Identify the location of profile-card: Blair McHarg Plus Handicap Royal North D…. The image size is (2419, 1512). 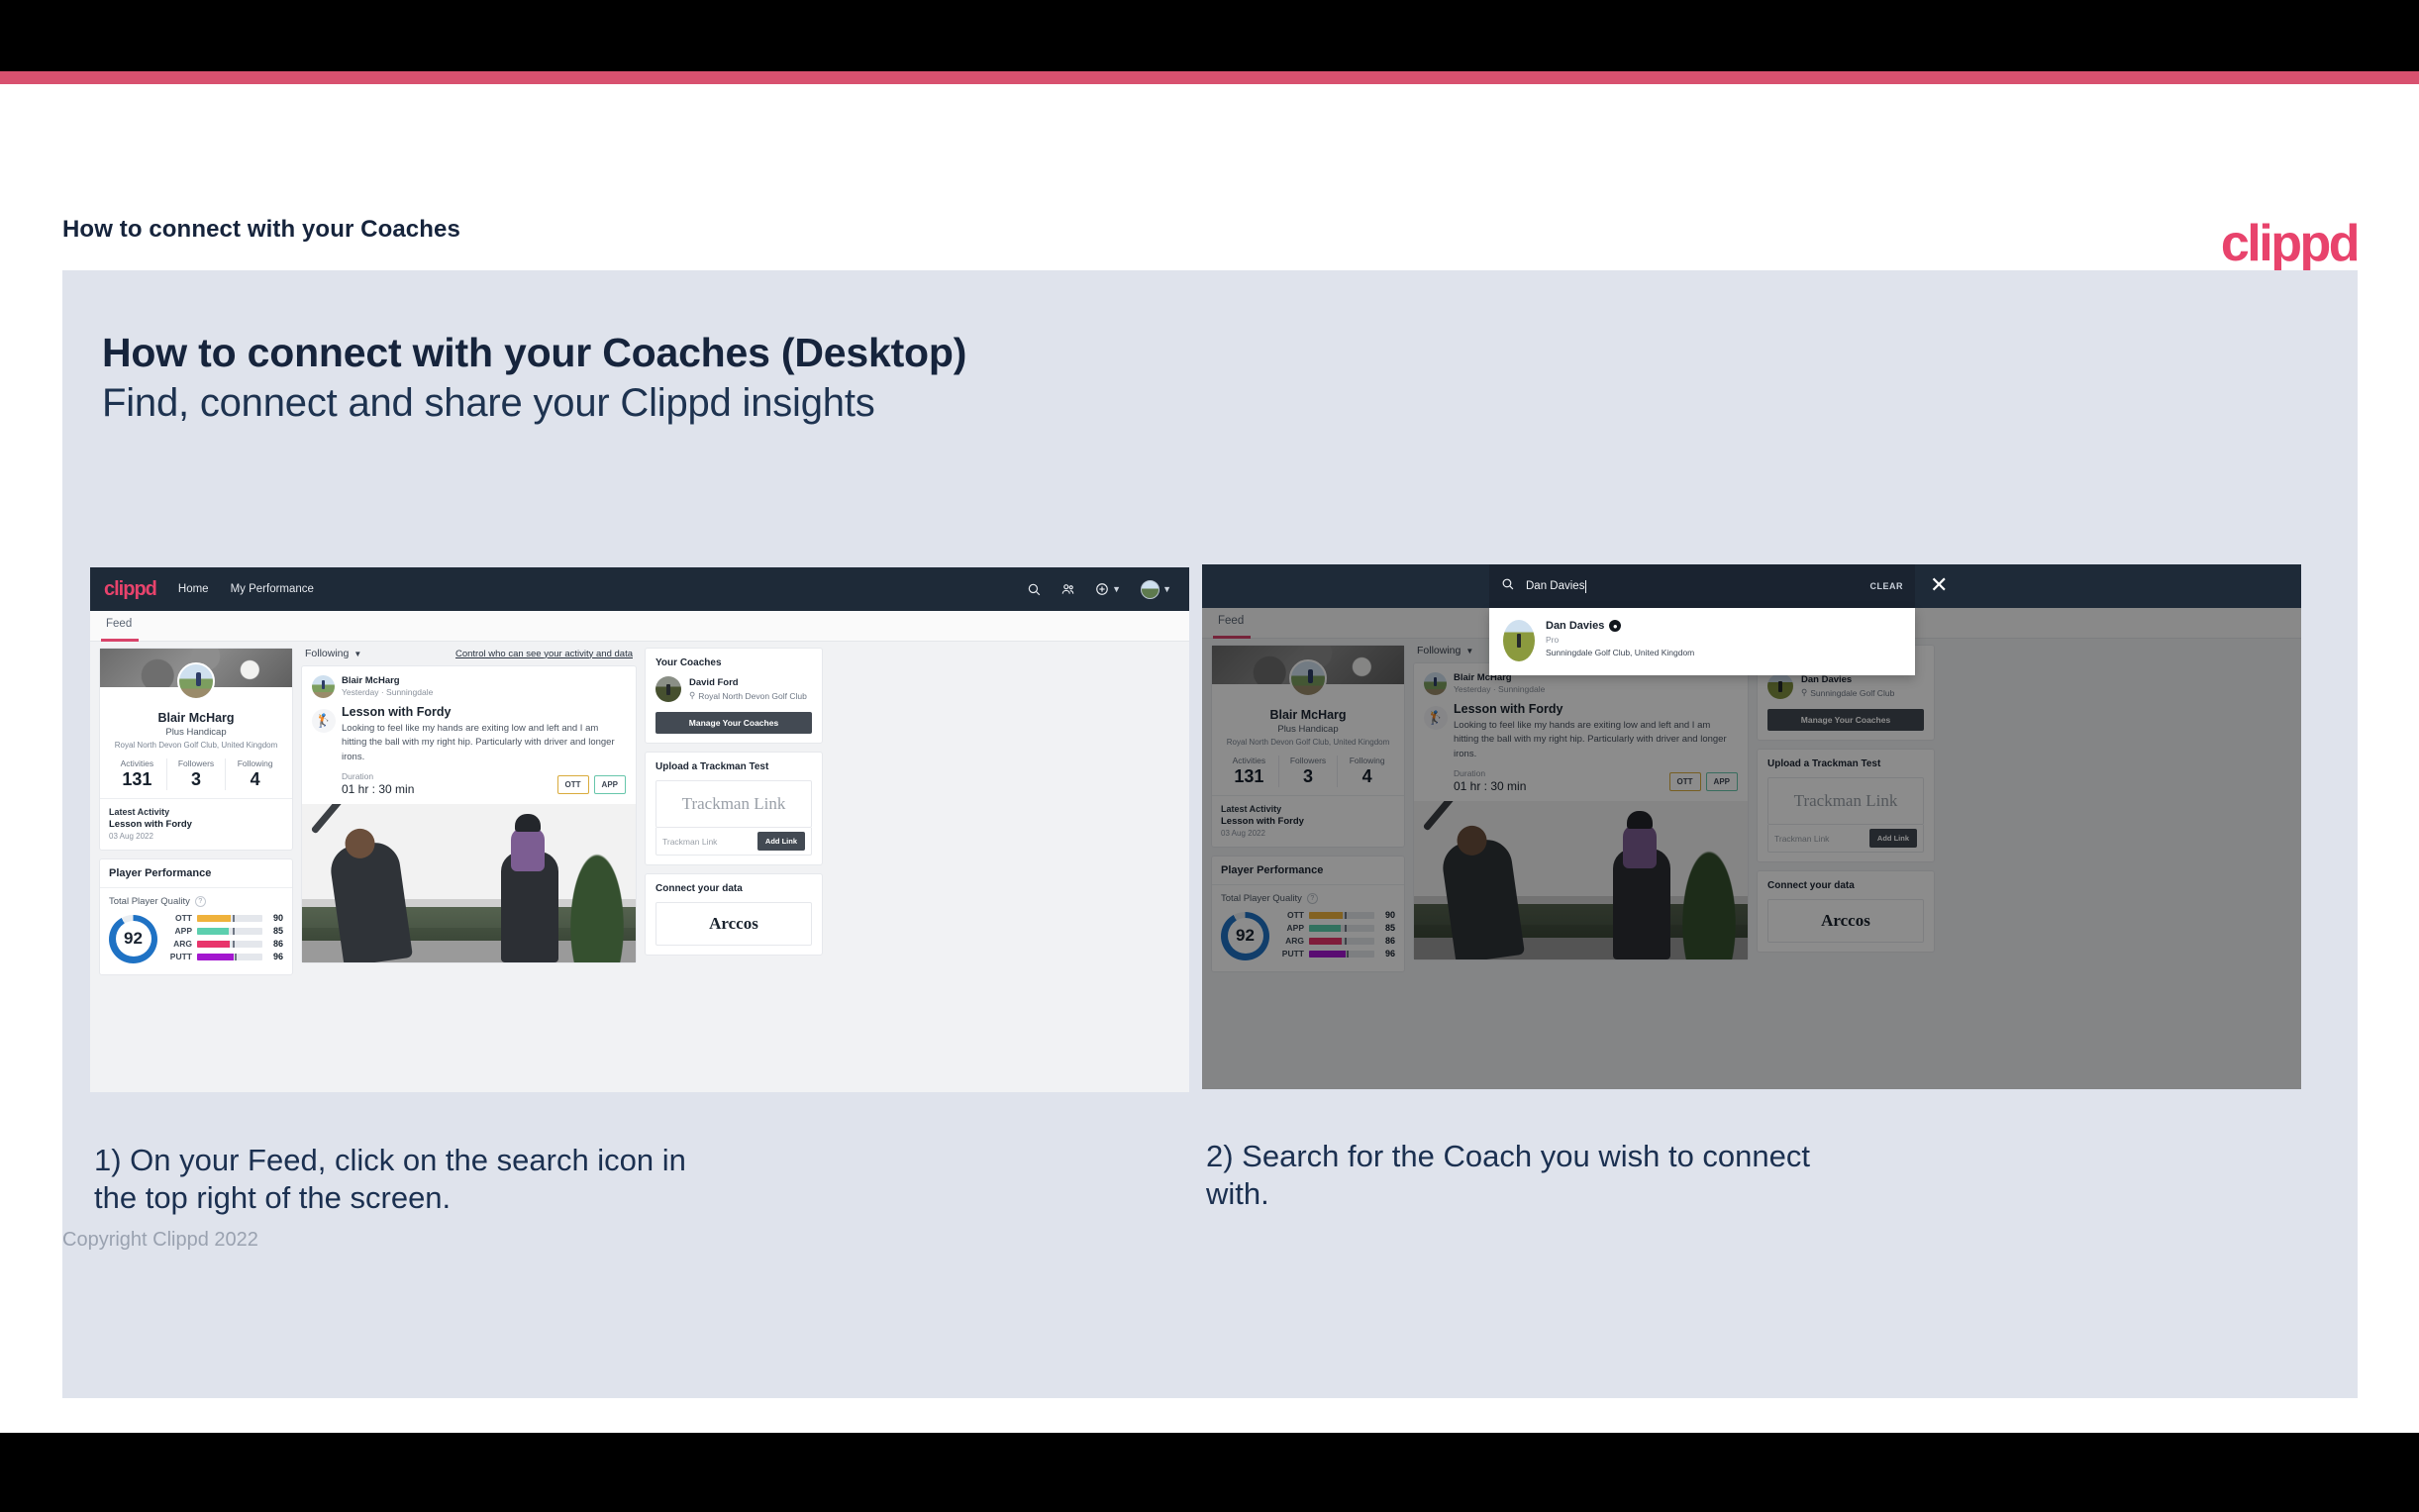
(196, 749).